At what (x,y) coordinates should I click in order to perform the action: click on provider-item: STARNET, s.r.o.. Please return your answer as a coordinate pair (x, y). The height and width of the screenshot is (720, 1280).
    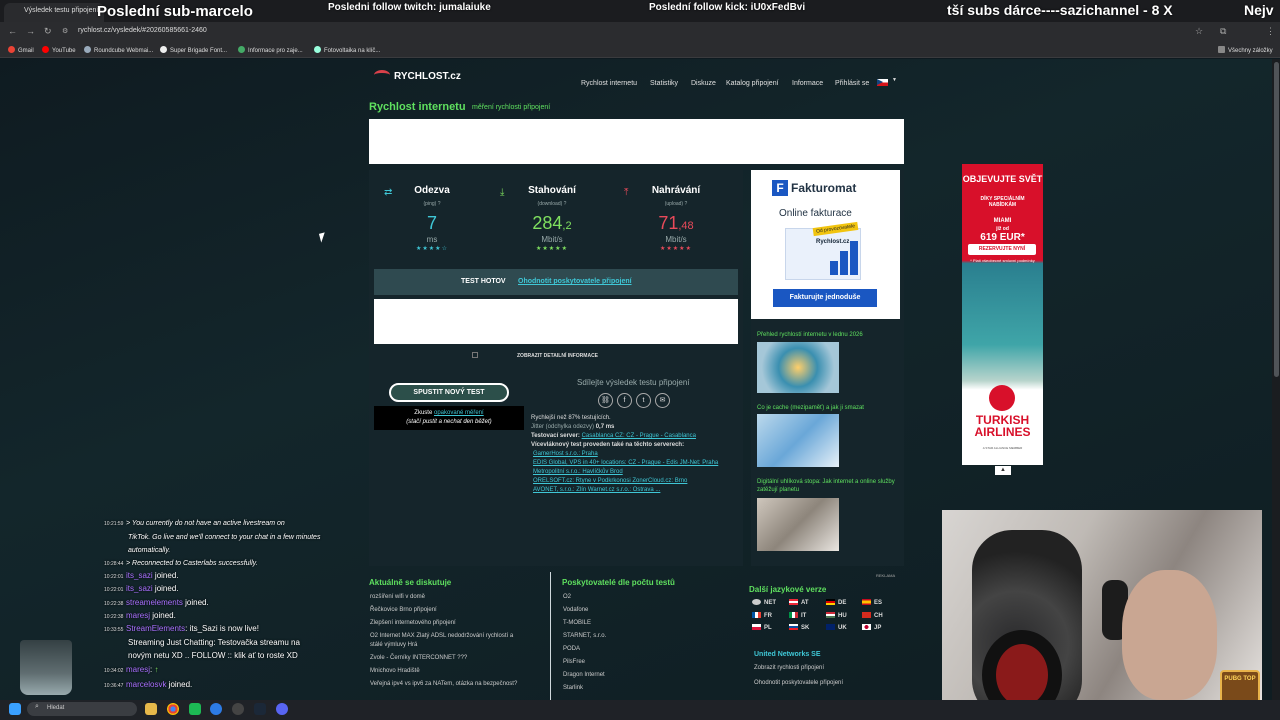
    Looking at the image, I should click on (584, 636).